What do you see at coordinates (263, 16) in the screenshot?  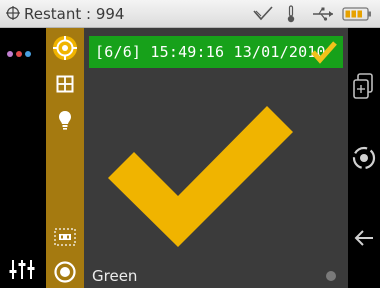 I see `check-outline-icon` at bounding box center [263, 16].